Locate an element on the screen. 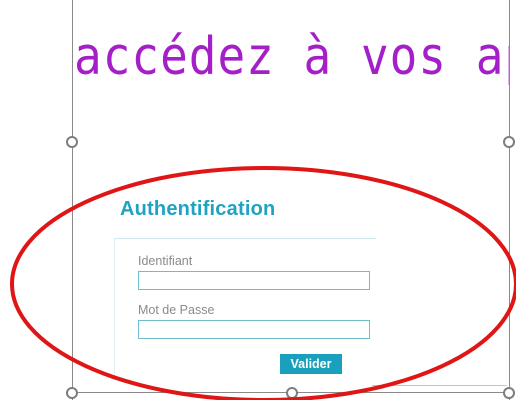  password-input is located at coordinates (254, 329).